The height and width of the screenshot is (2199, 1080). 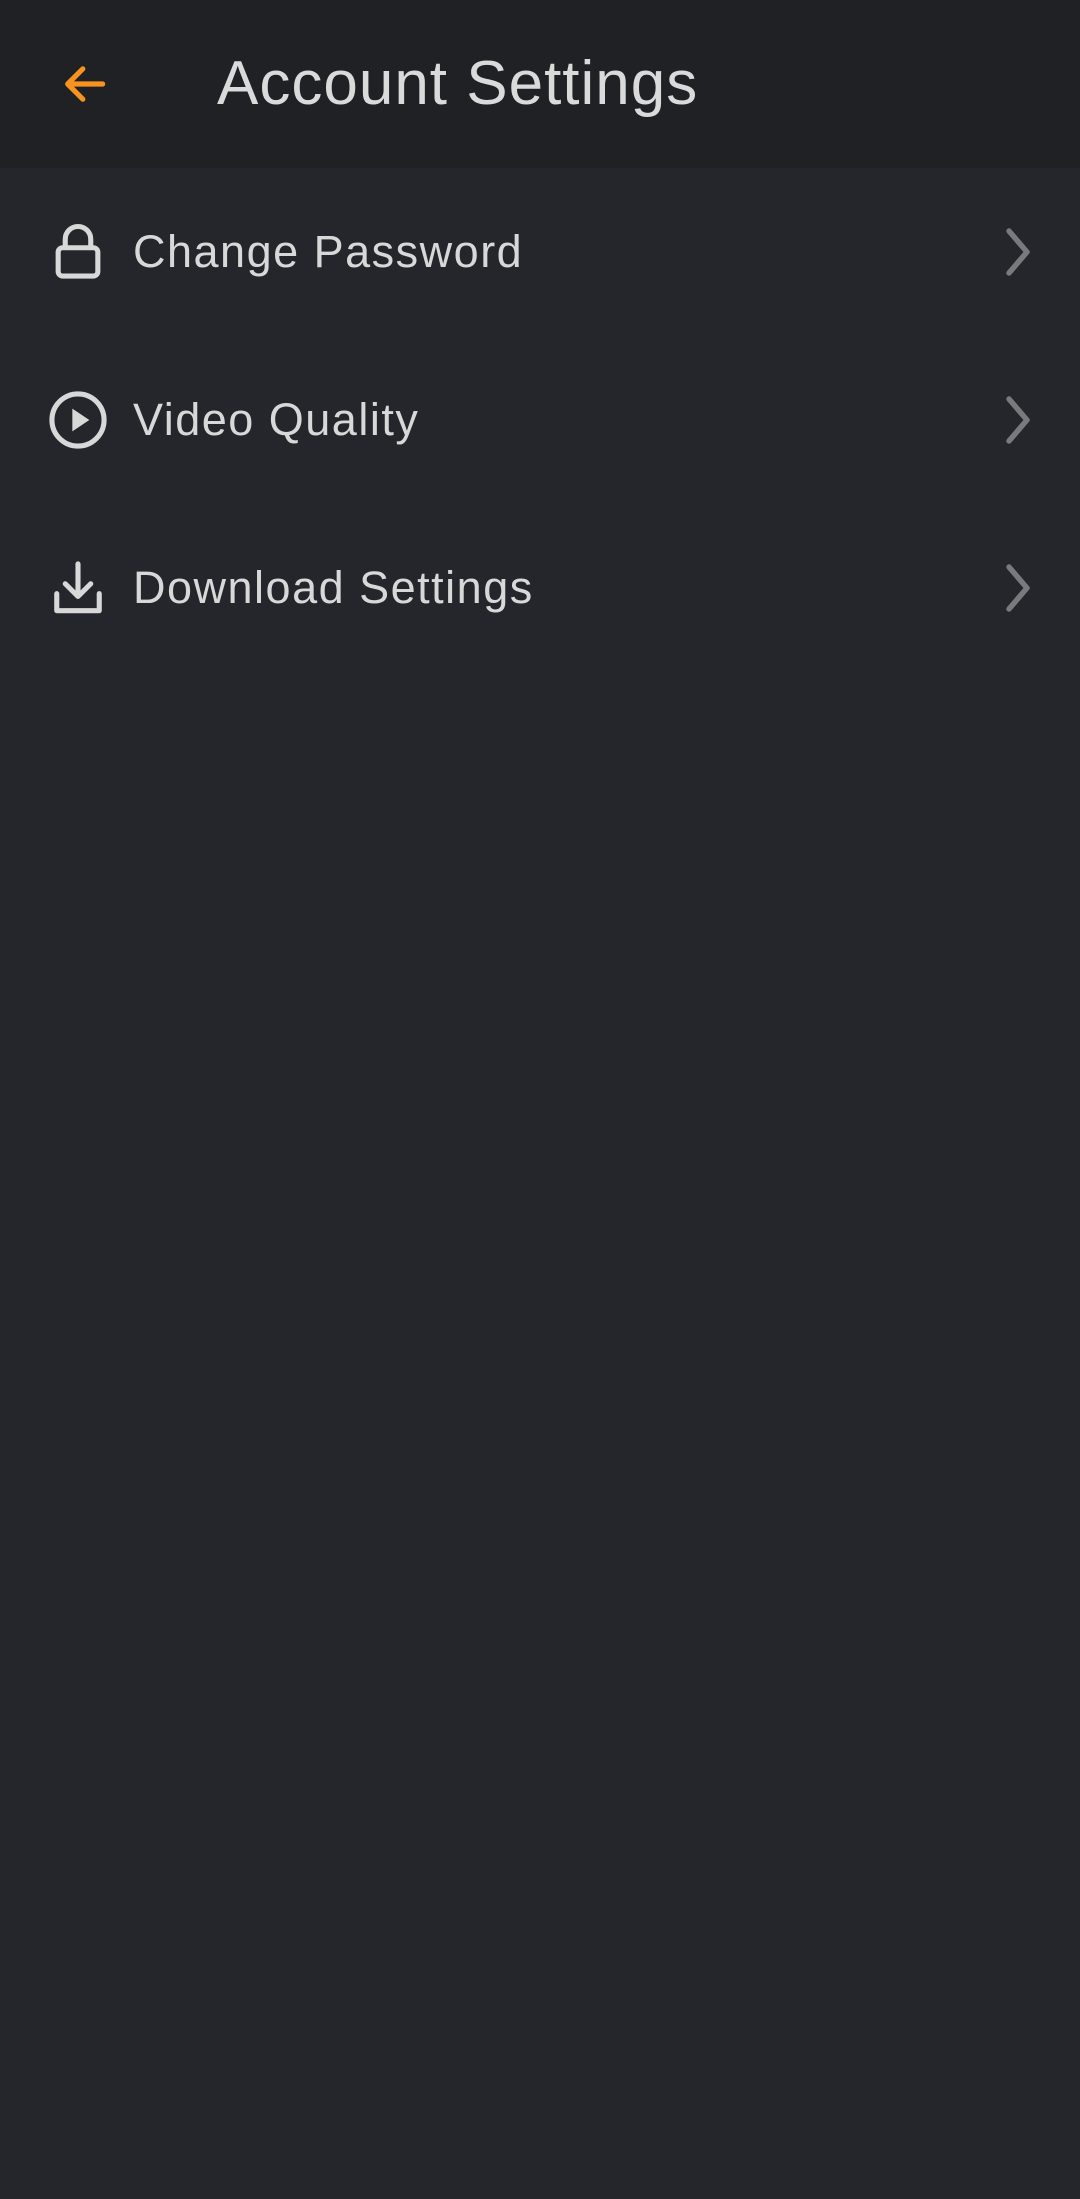 I want to click on back-button, so click(x=84, y=84).